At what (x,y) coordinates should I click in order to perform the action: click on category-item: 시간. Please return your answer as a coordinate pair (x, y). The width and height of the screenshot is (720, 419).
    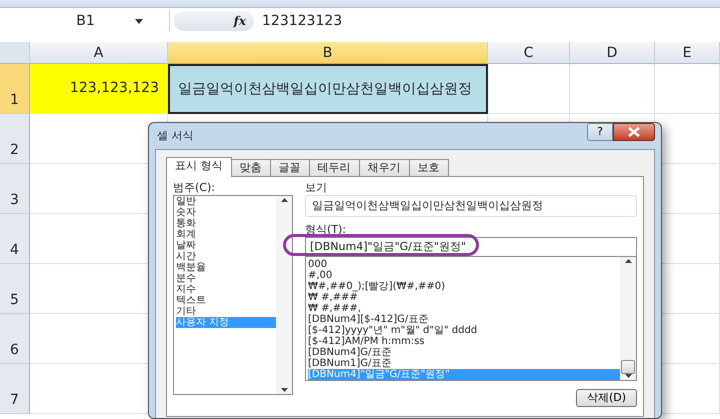
    Looking at the image, I should click on (226, 256).